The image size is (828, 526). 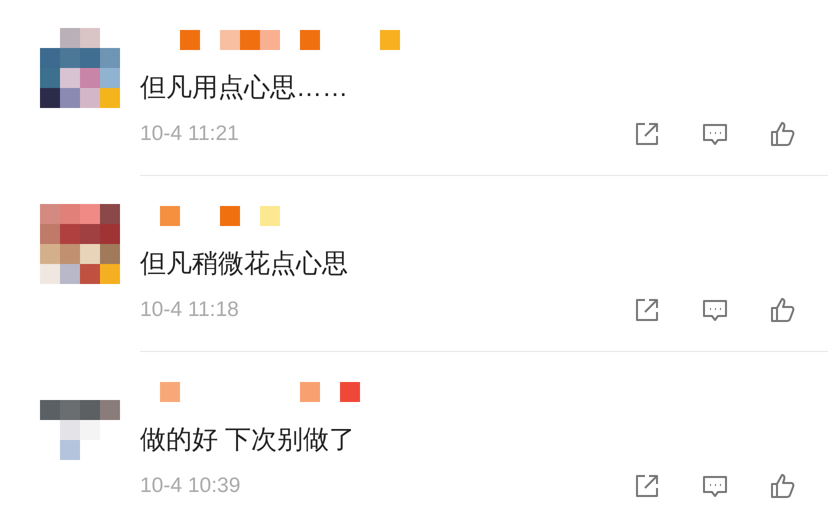 What do you see at coordinates (244, 263) in the screenshot?
I see `comment-text: 但凡稍微花点心思` at bounding box center [244, 263].